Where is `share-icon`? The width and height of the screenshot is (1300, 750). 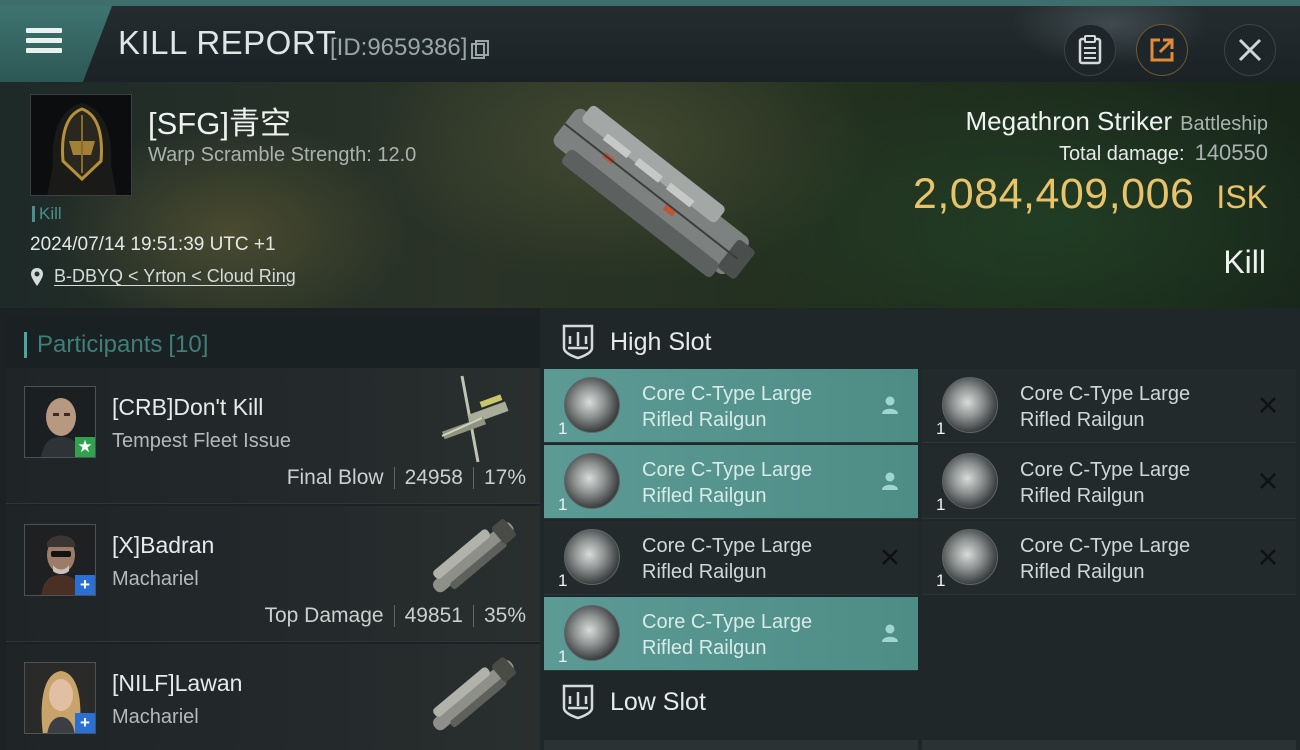 share-icon is located at coordinates (1162, 50).